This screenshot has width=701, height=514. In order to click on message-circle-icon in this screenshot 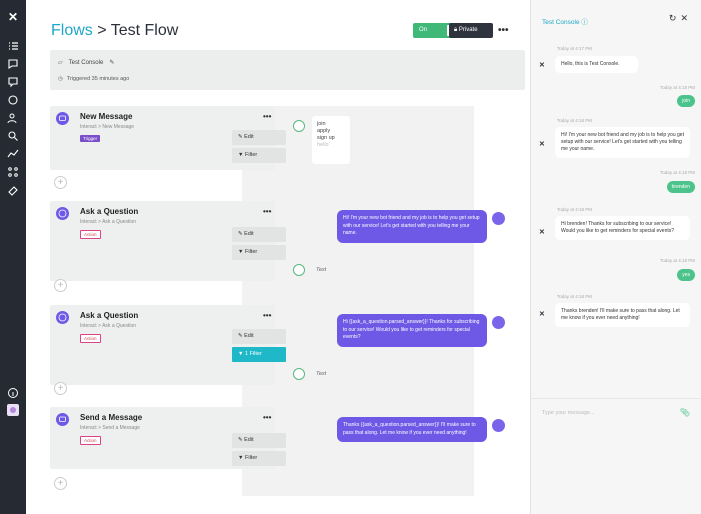, I will do `click(13, 100)`.